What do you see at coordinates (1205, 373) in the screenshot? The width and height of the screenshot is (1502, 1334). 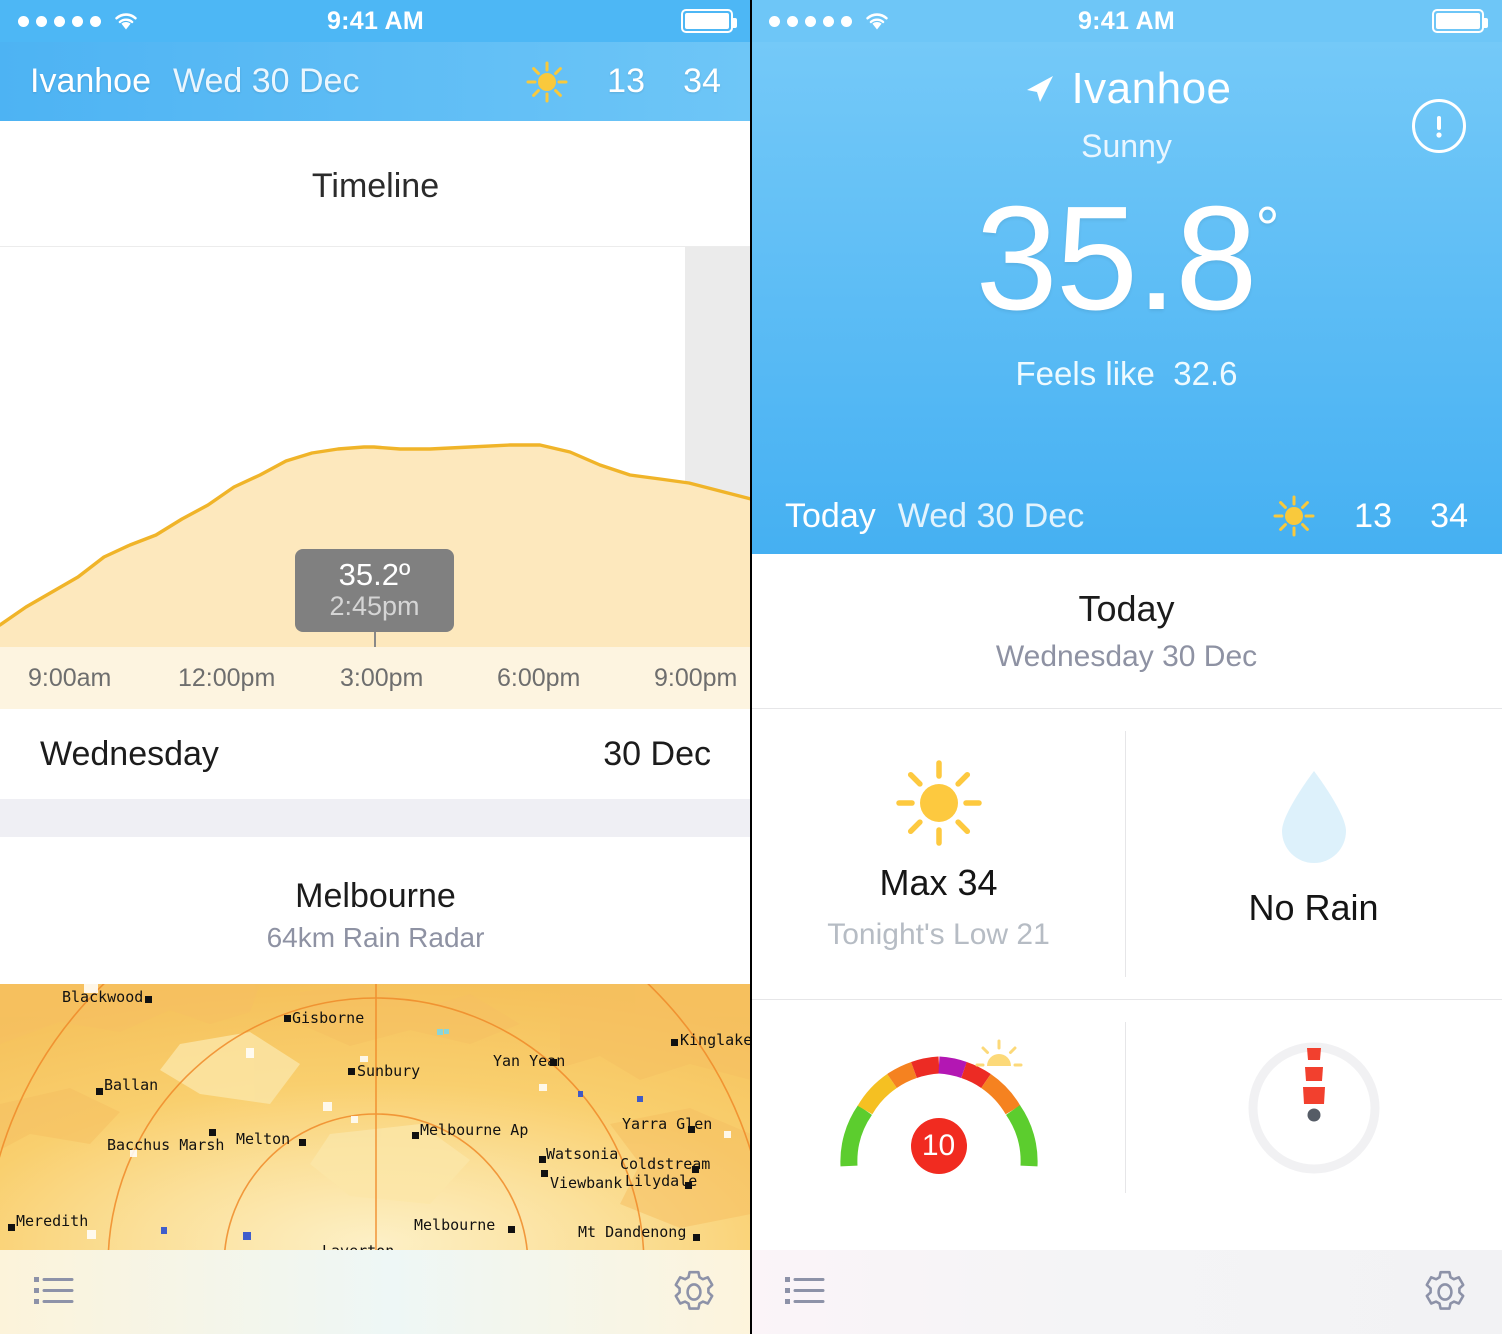 I see `feels-like-value: 32.6` at bounding box center [1205, 373].